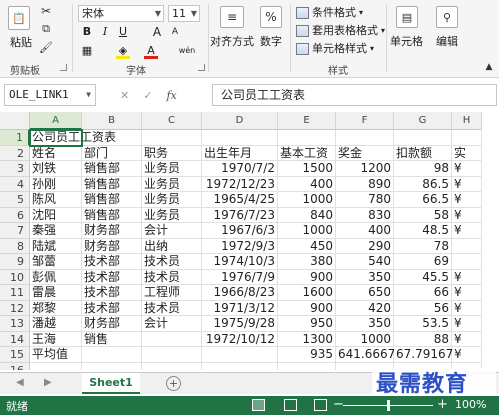 Image resolution: width=499 pixels, height=415 pixels. What do you see at coordinates (15, 355) in the screenshot?
I see `row-header: 15` at bounding box center [15, 355].